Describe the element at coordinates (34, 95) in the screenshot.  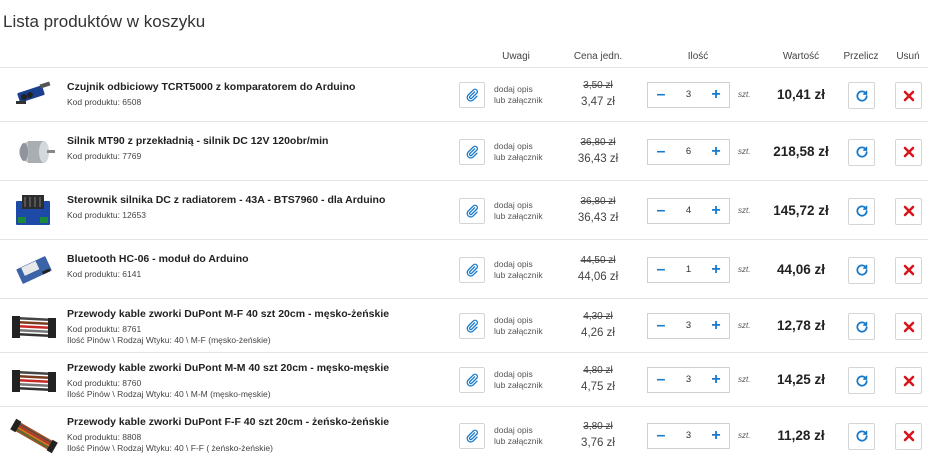
I see `product-thumbnail-sensor-module-icon` at that location.